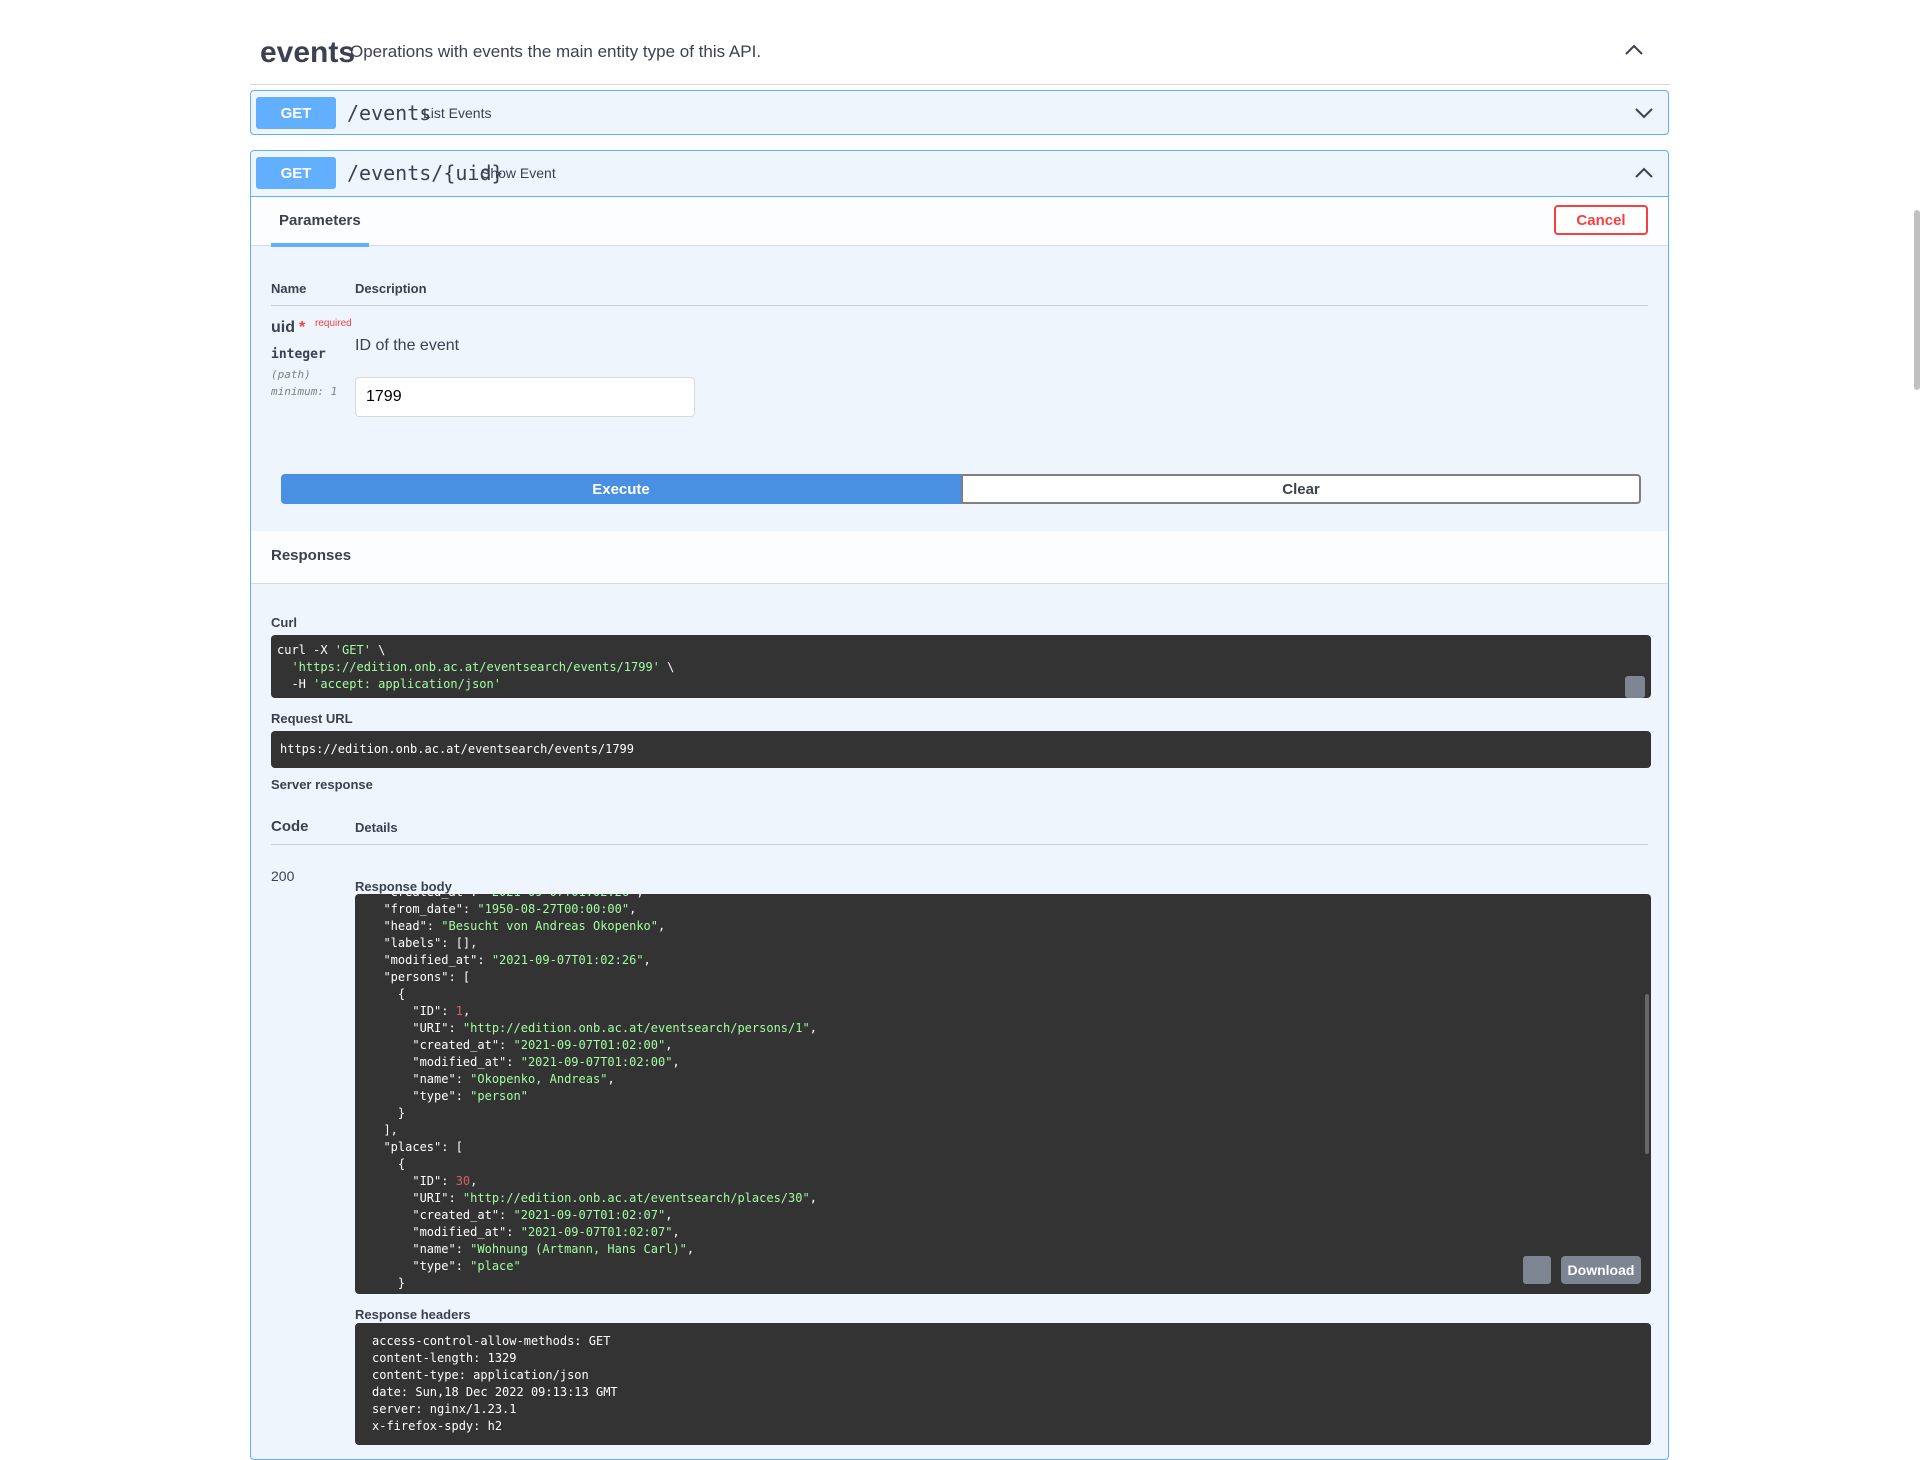 This screenshot has height=1460, width=1920. I want to click on json-line: ],, so click(383, 1130).